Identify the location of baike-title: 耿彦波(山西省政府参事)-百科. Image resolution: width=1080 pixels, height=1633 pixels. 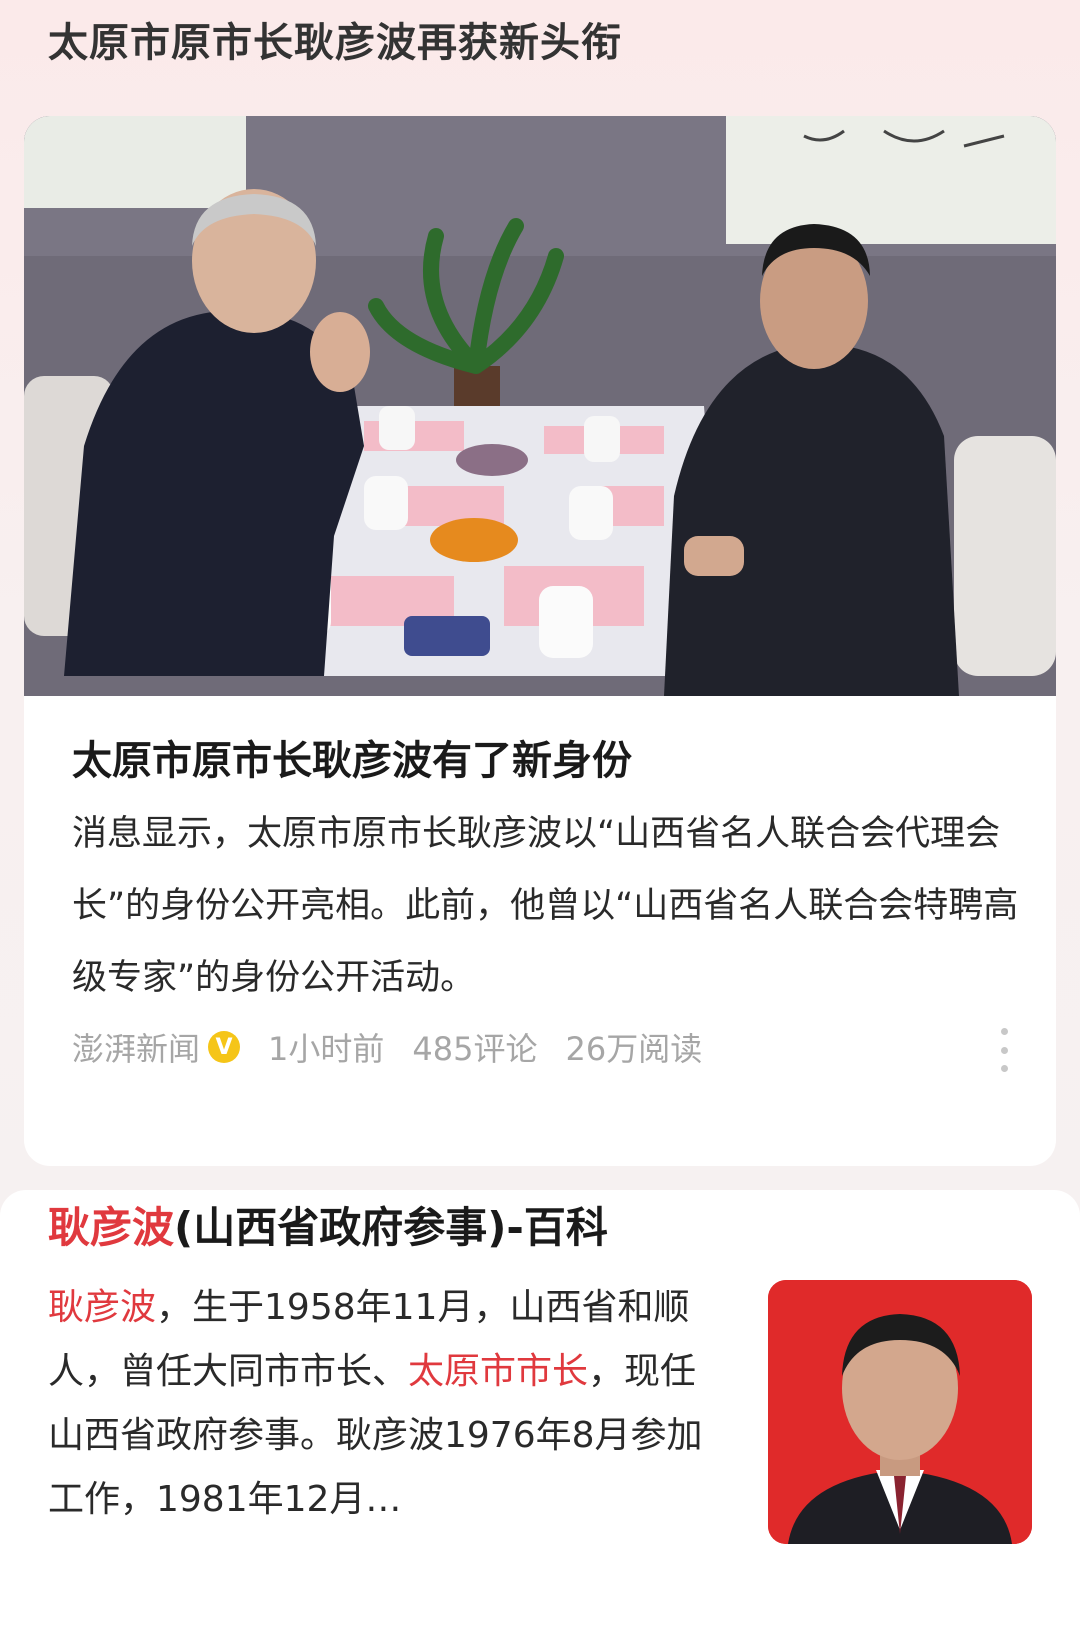
(328, 1224).